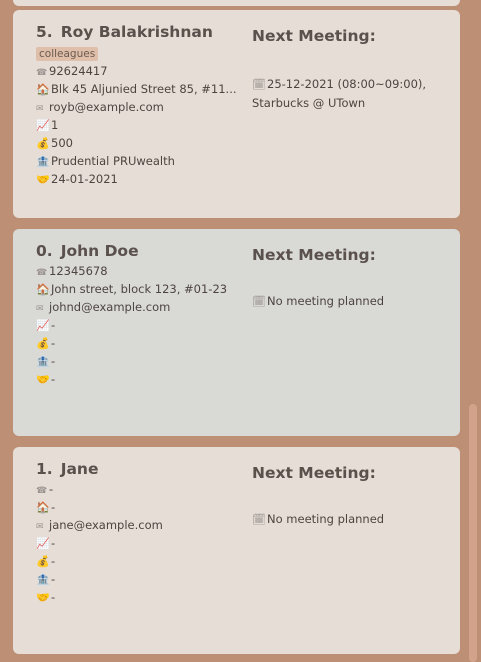 The width and height of the screenshot is (481, 662). What do you see at coordinates (84, 179) in the screenshot?
I see `last-met-value: 24-01-2021` at bounding box center [84, 179].